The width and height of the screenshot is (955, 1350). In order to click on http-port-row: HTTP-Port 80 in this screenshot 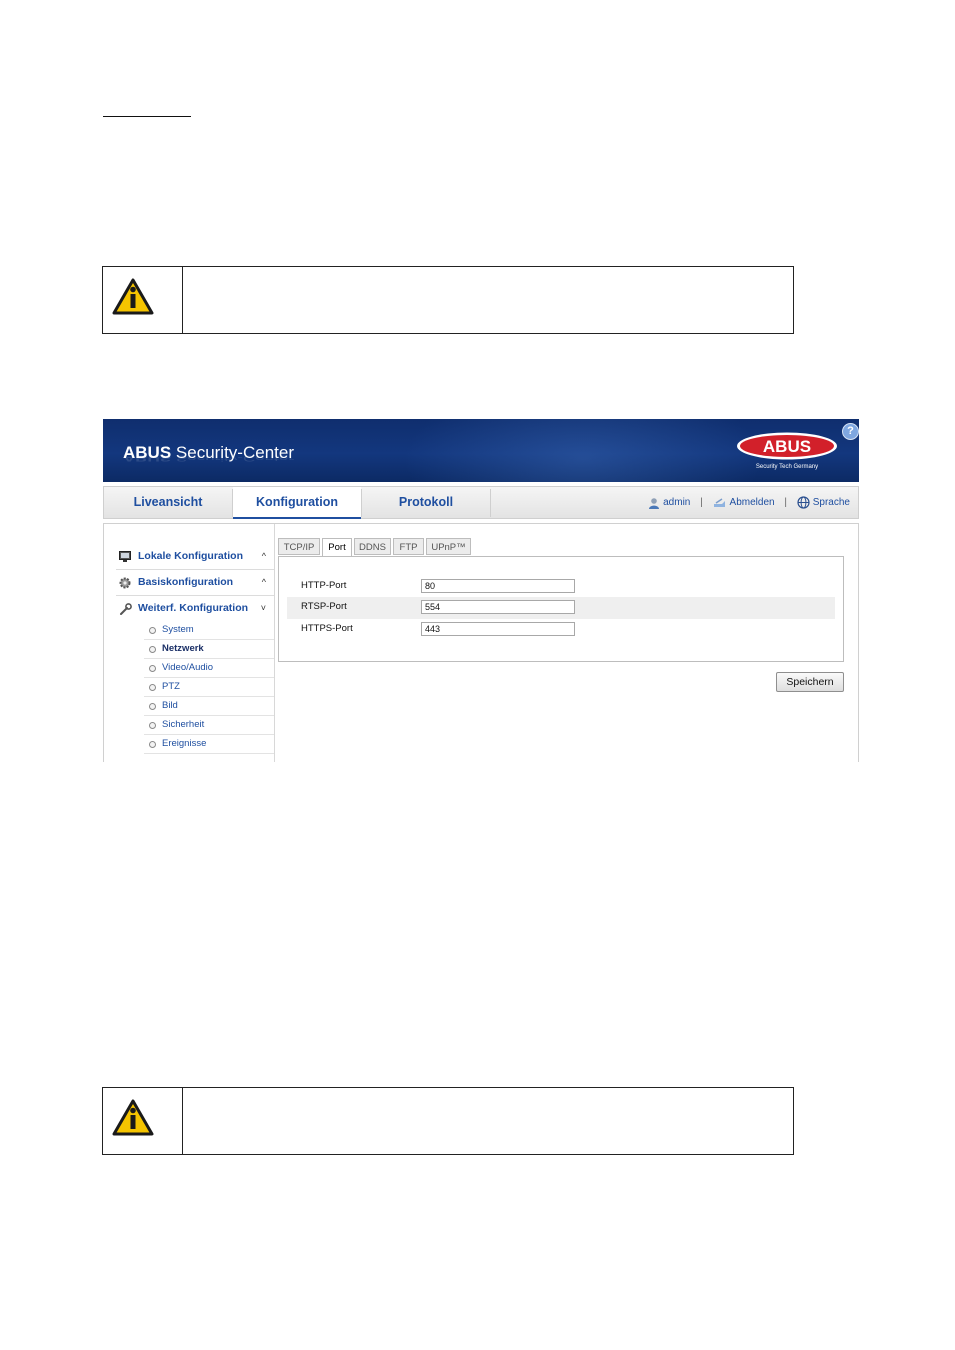, I will do `click(561, 587)`.